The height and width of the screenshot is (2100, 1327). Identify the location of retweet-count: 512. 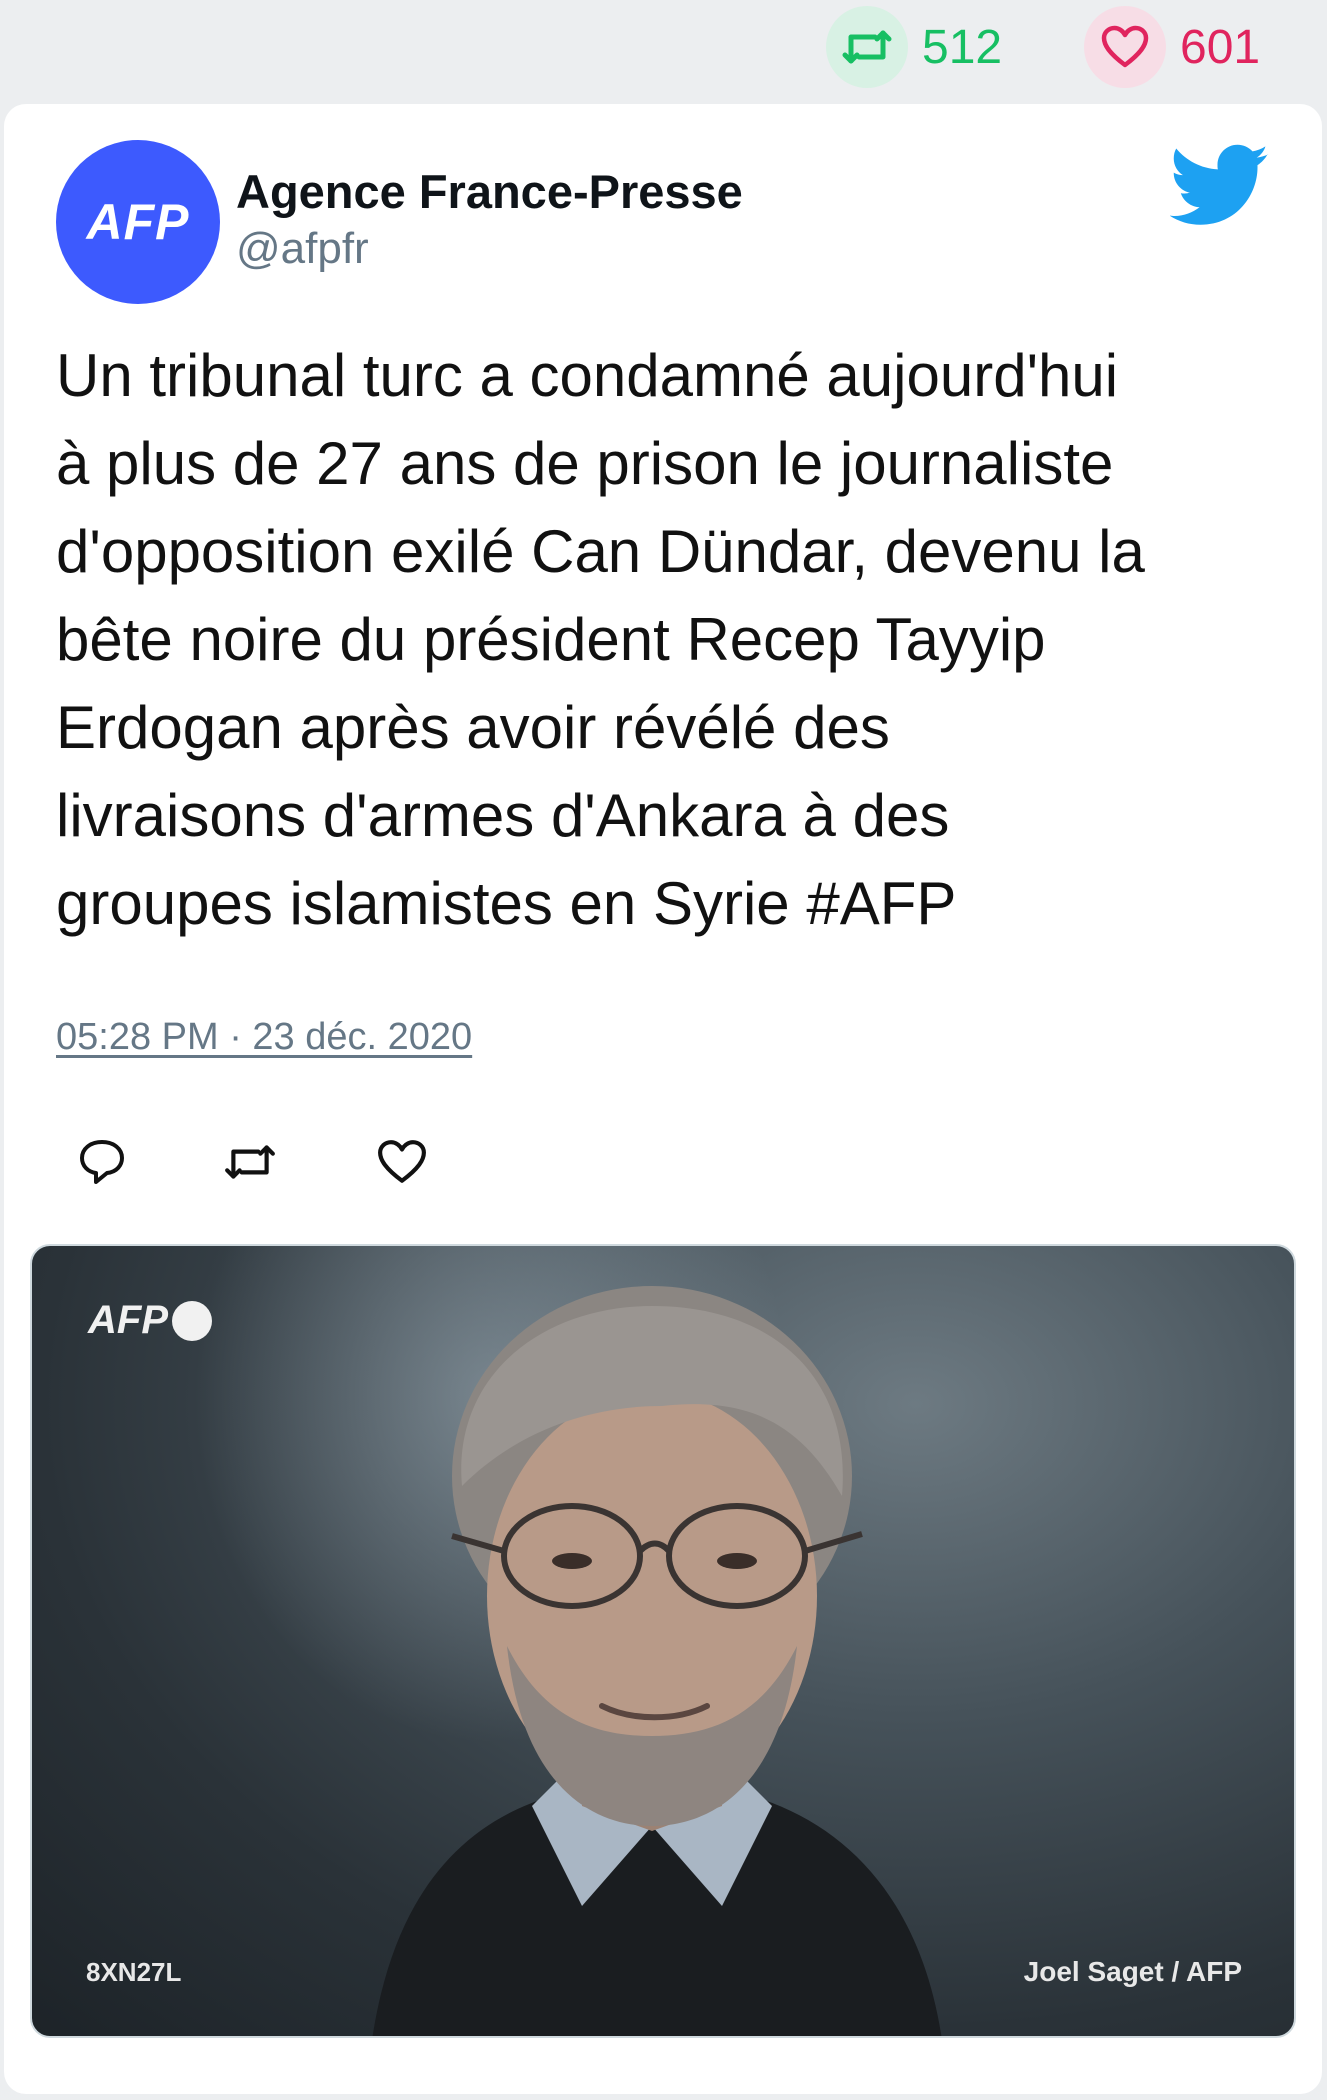
(962, 47).